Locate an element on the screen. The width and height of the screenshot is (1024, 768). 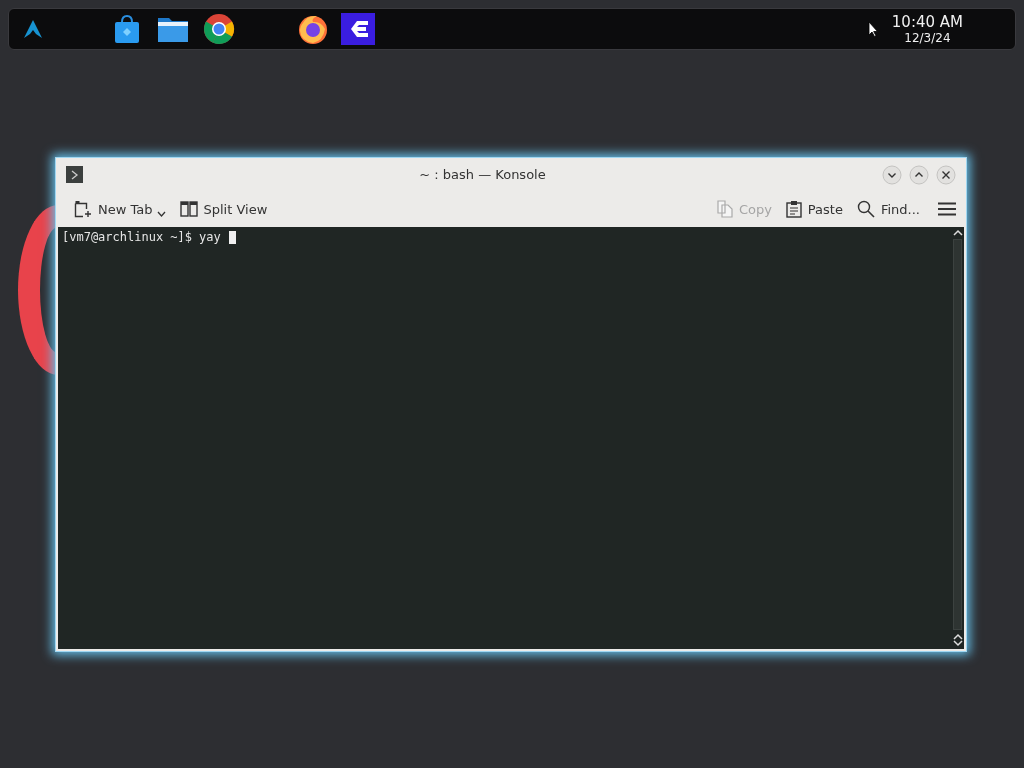
typed-command: yay is located at coordinates (210, 237).